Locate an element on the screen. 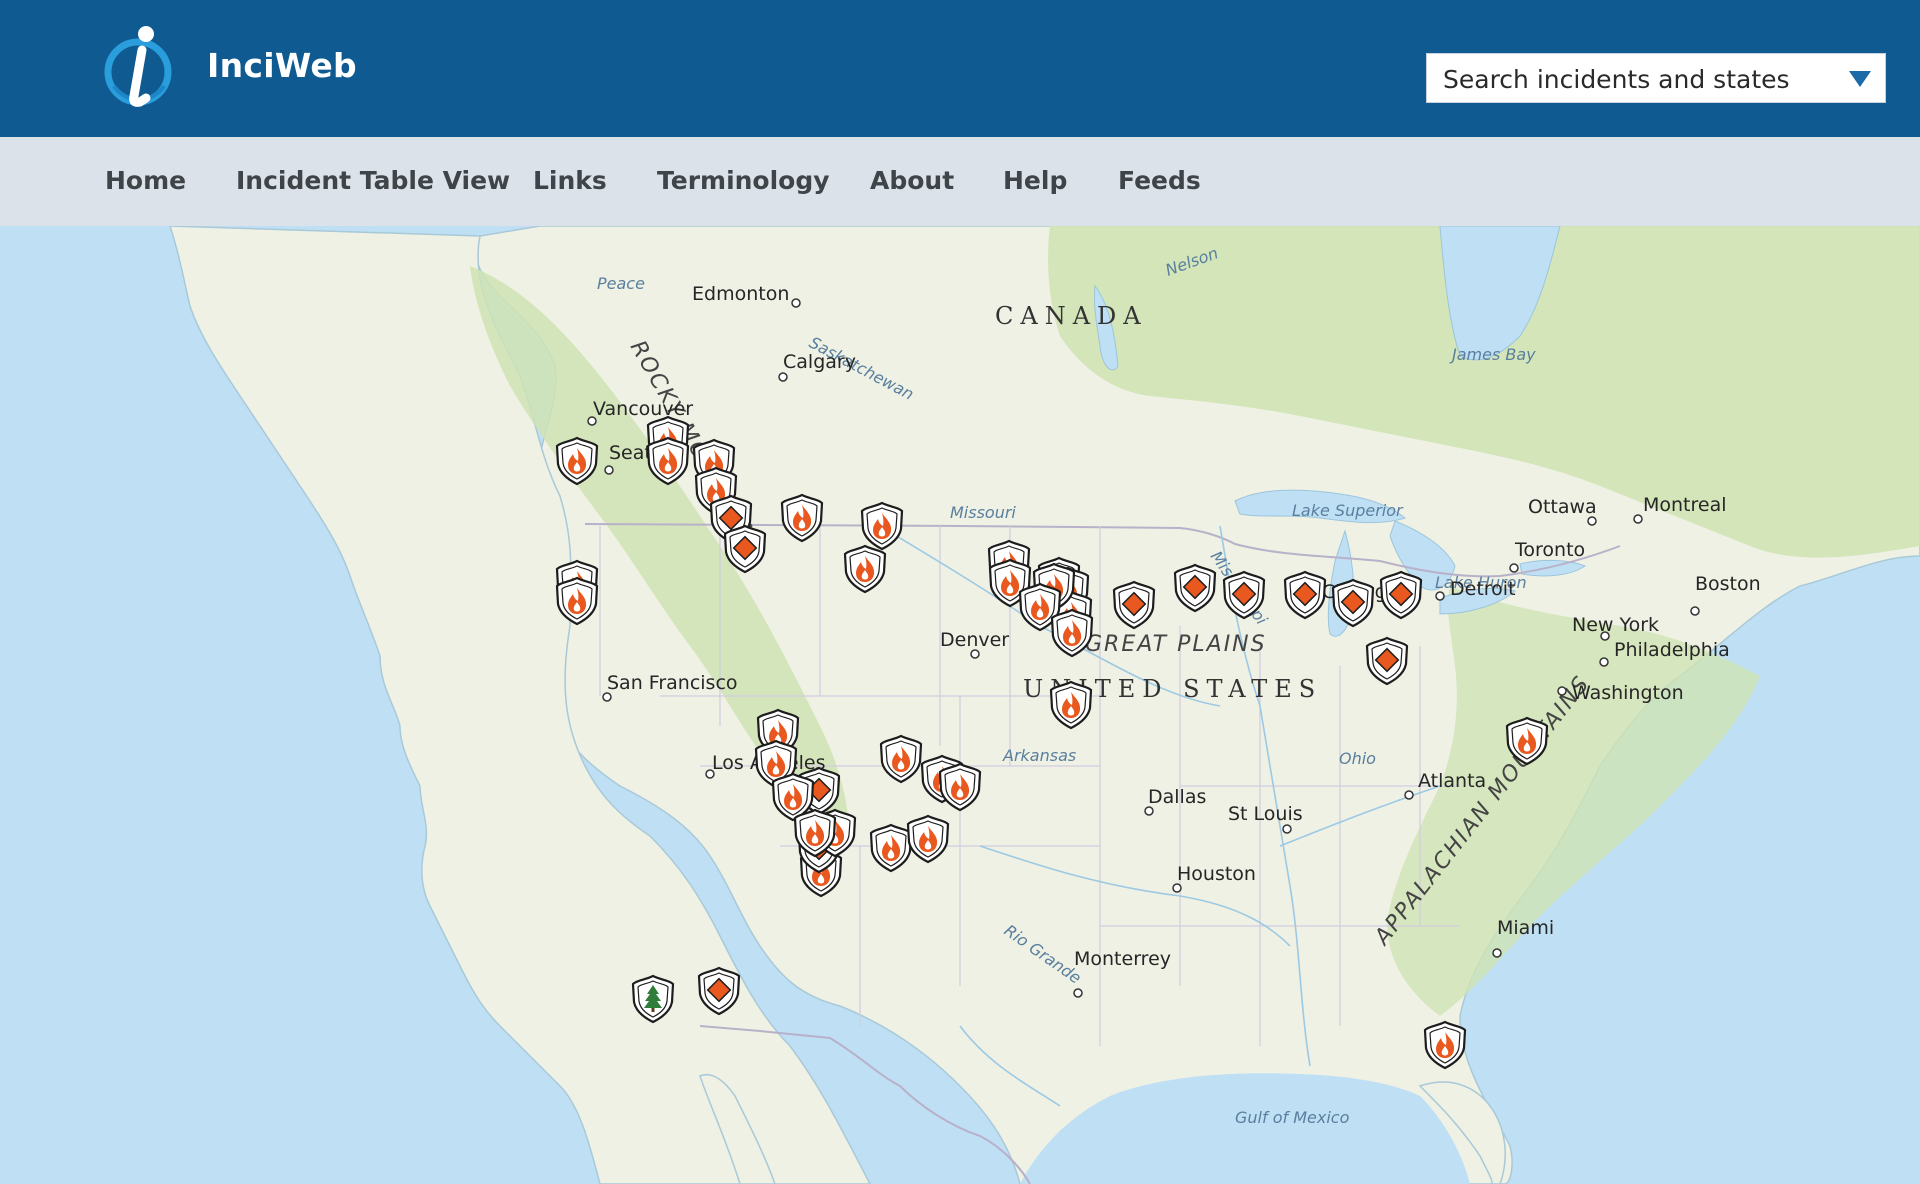 Image resolution: width=1920 pixels, height=1184 pixels. svg-text: Dallas is located at coordinates (1177, 797).